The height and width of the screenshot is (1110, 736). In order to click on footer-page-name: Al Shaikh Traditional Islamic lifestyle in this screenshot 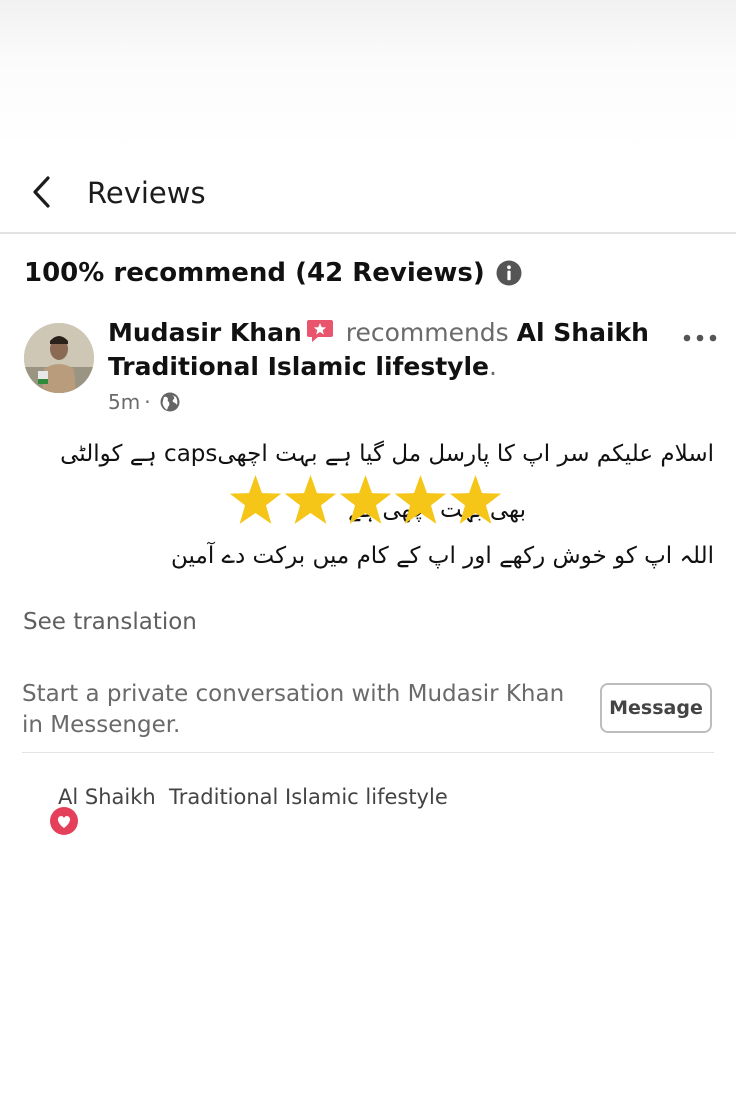, I will do `click(253, 797)`.